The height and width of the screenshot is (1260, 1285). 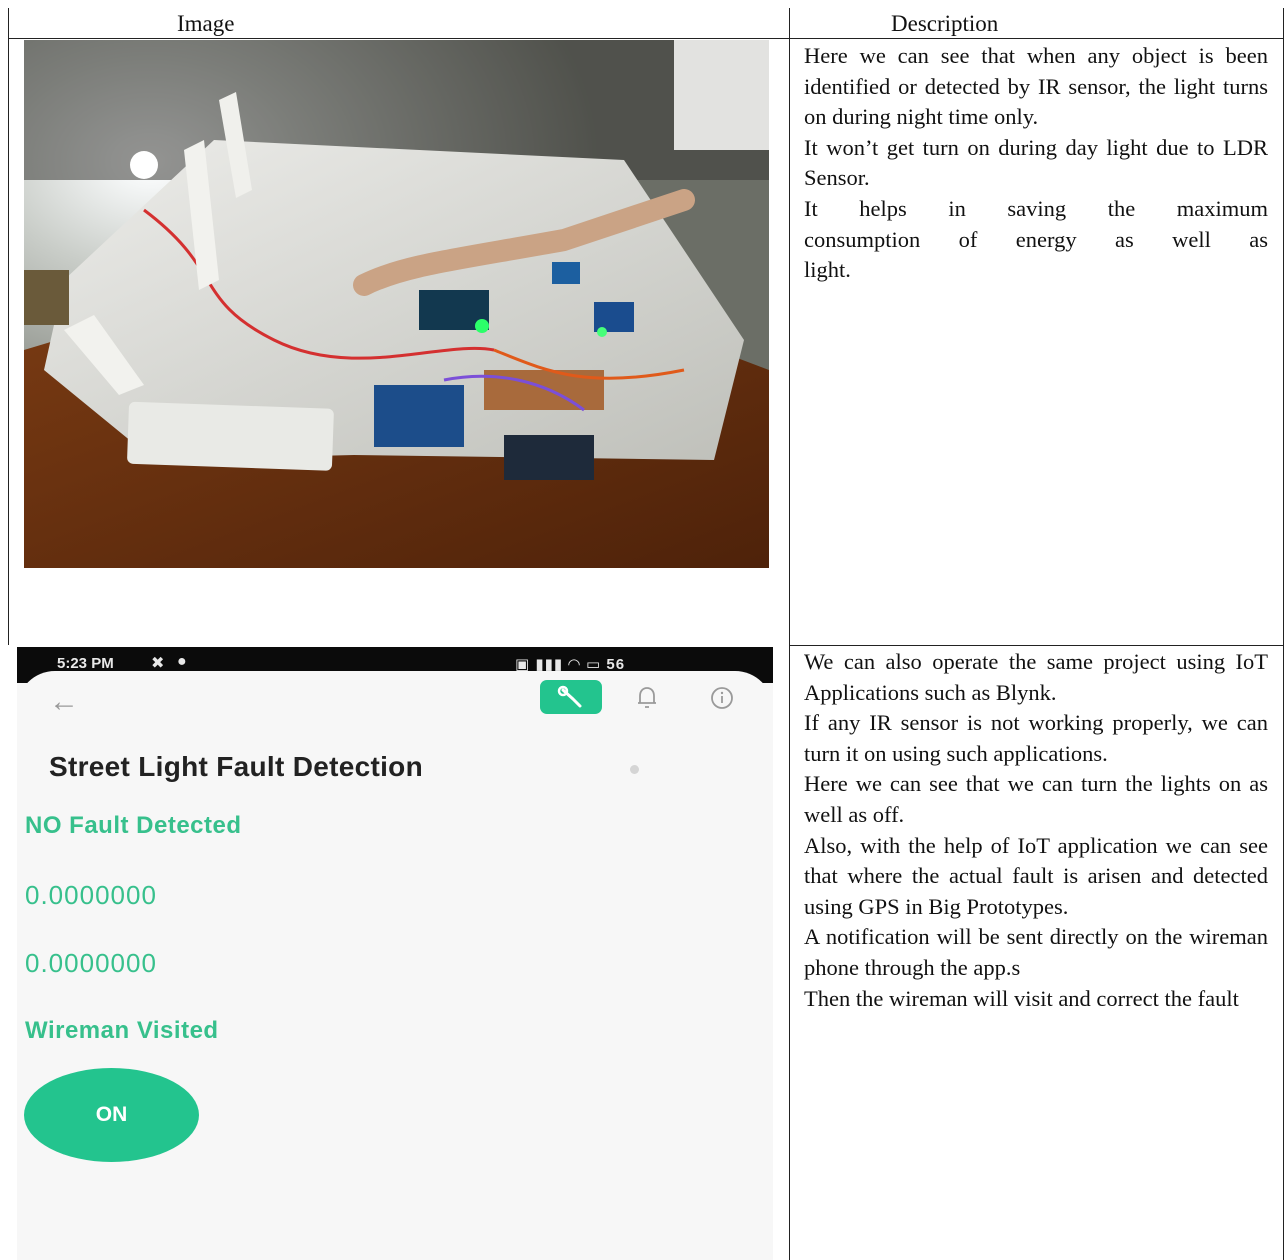 What do you see at coordinates (236, 766) in the screenshot?
I see `app-title: Street Light Fault Detection` at bounding box center [236, 766].